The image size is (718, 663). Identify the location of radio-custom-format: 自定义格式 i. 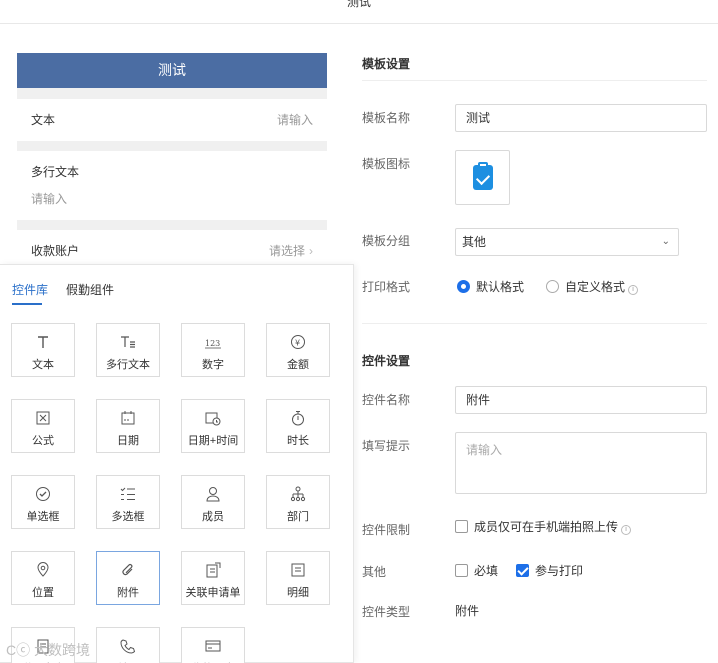
(592, 286).